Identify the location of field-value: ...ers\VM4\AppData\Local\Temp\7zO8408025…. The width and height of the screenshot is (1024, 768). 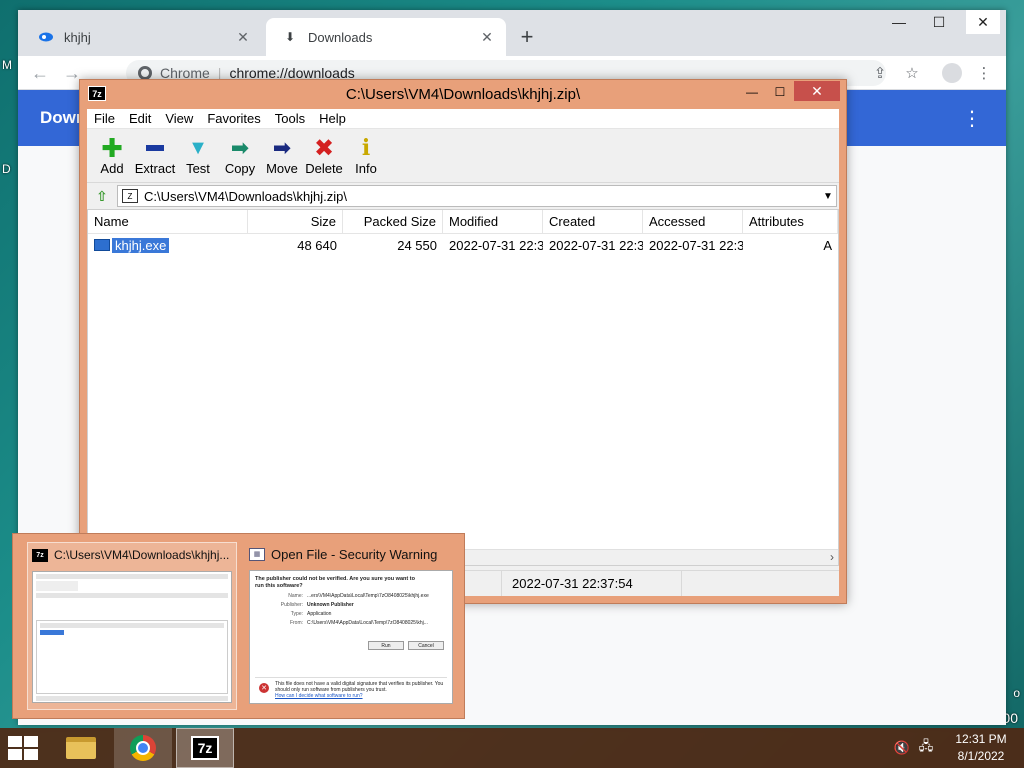
(368, 596).